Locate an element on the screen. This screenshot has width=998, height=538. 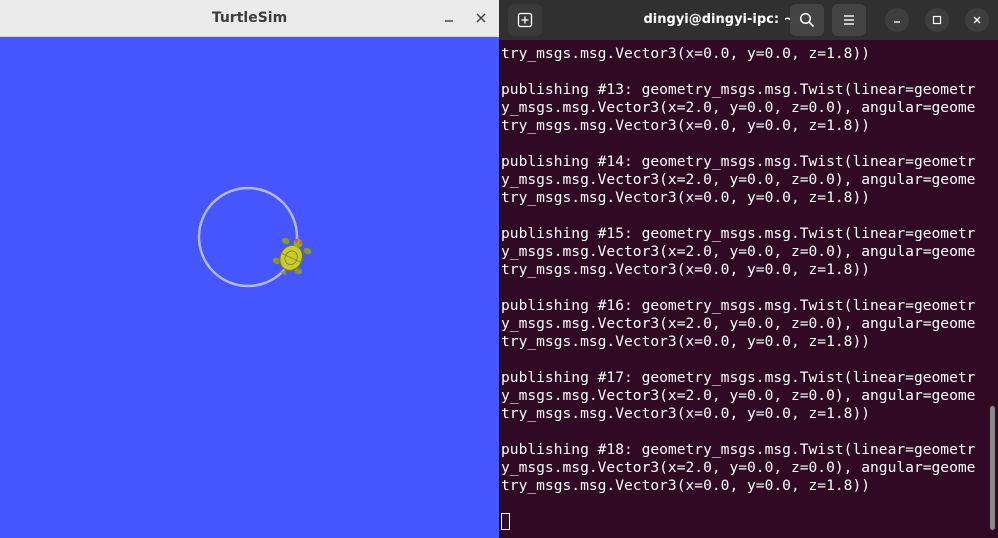
turtlesim-minimize-button is located at coordinates (449, 18).